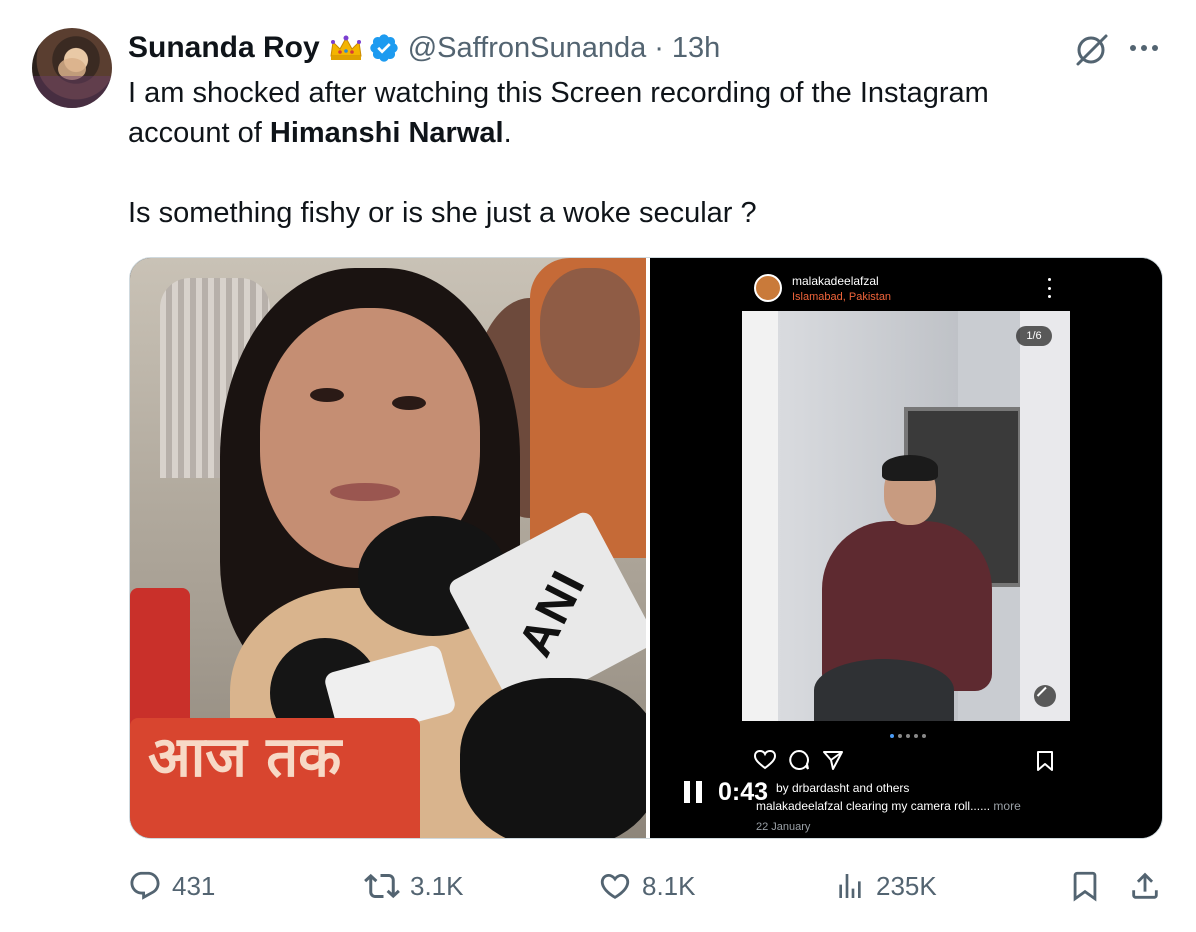 Image resolution: width=1196 pixels, height=932 pixels. I want to click on tweet-header: Sunanda Roy @SaffronSunanda · 13h, so click(424, 48).